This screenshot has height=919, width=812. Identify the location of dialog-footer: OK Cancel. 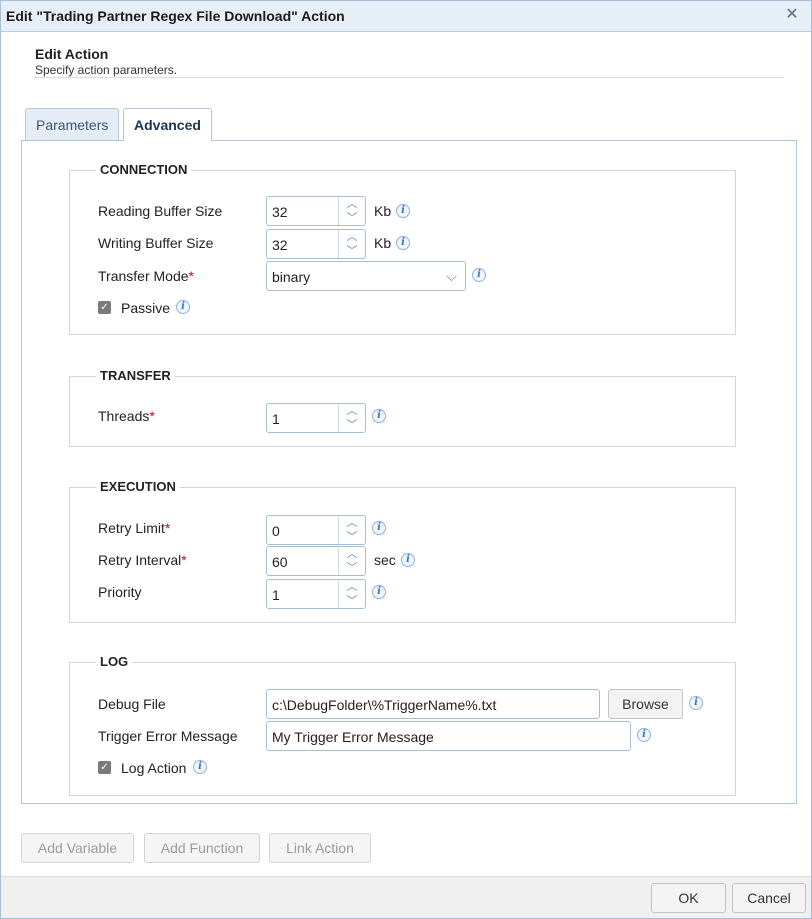
(406, 897).